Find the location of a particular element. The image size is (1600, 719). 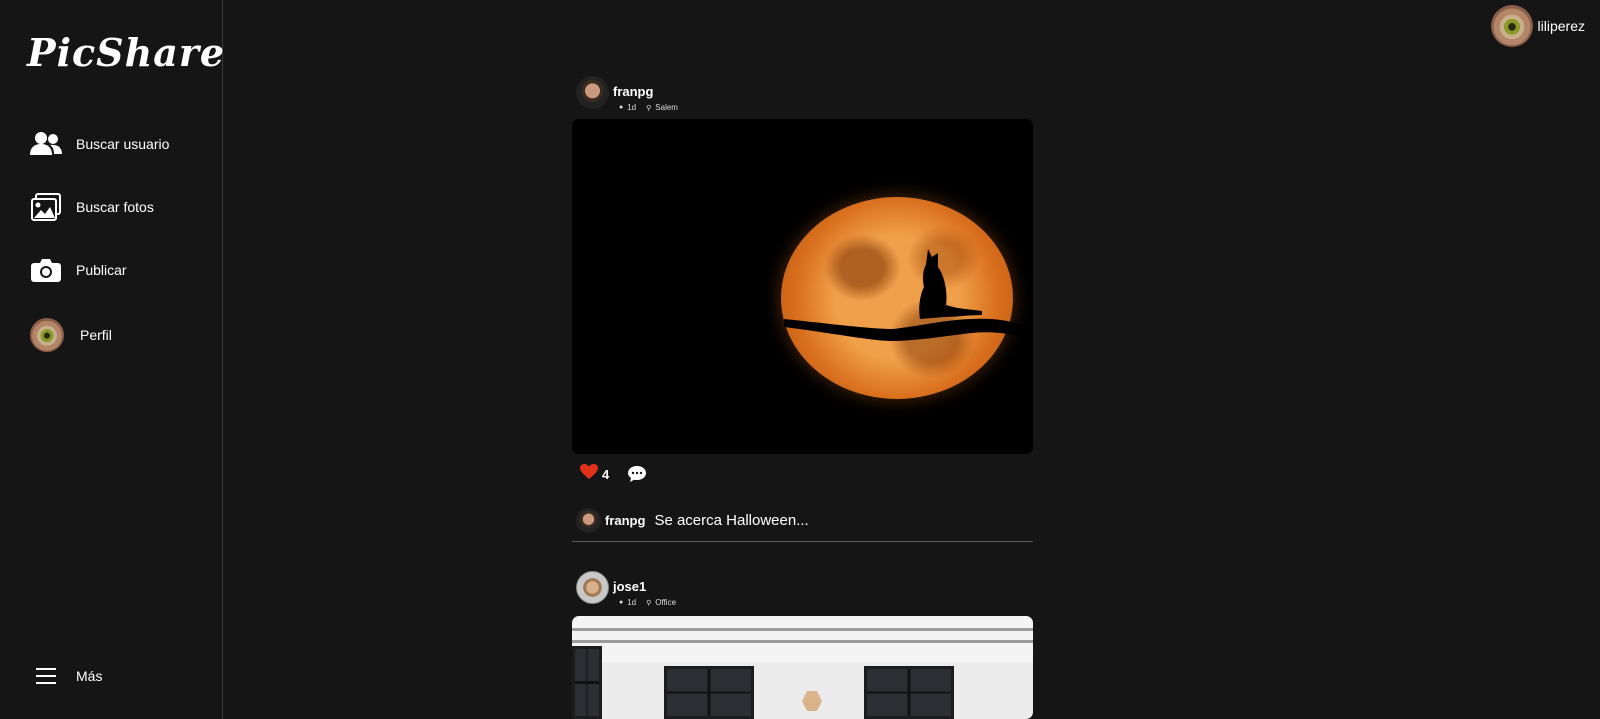

profile-avatar is located at coordinates (47, 335).